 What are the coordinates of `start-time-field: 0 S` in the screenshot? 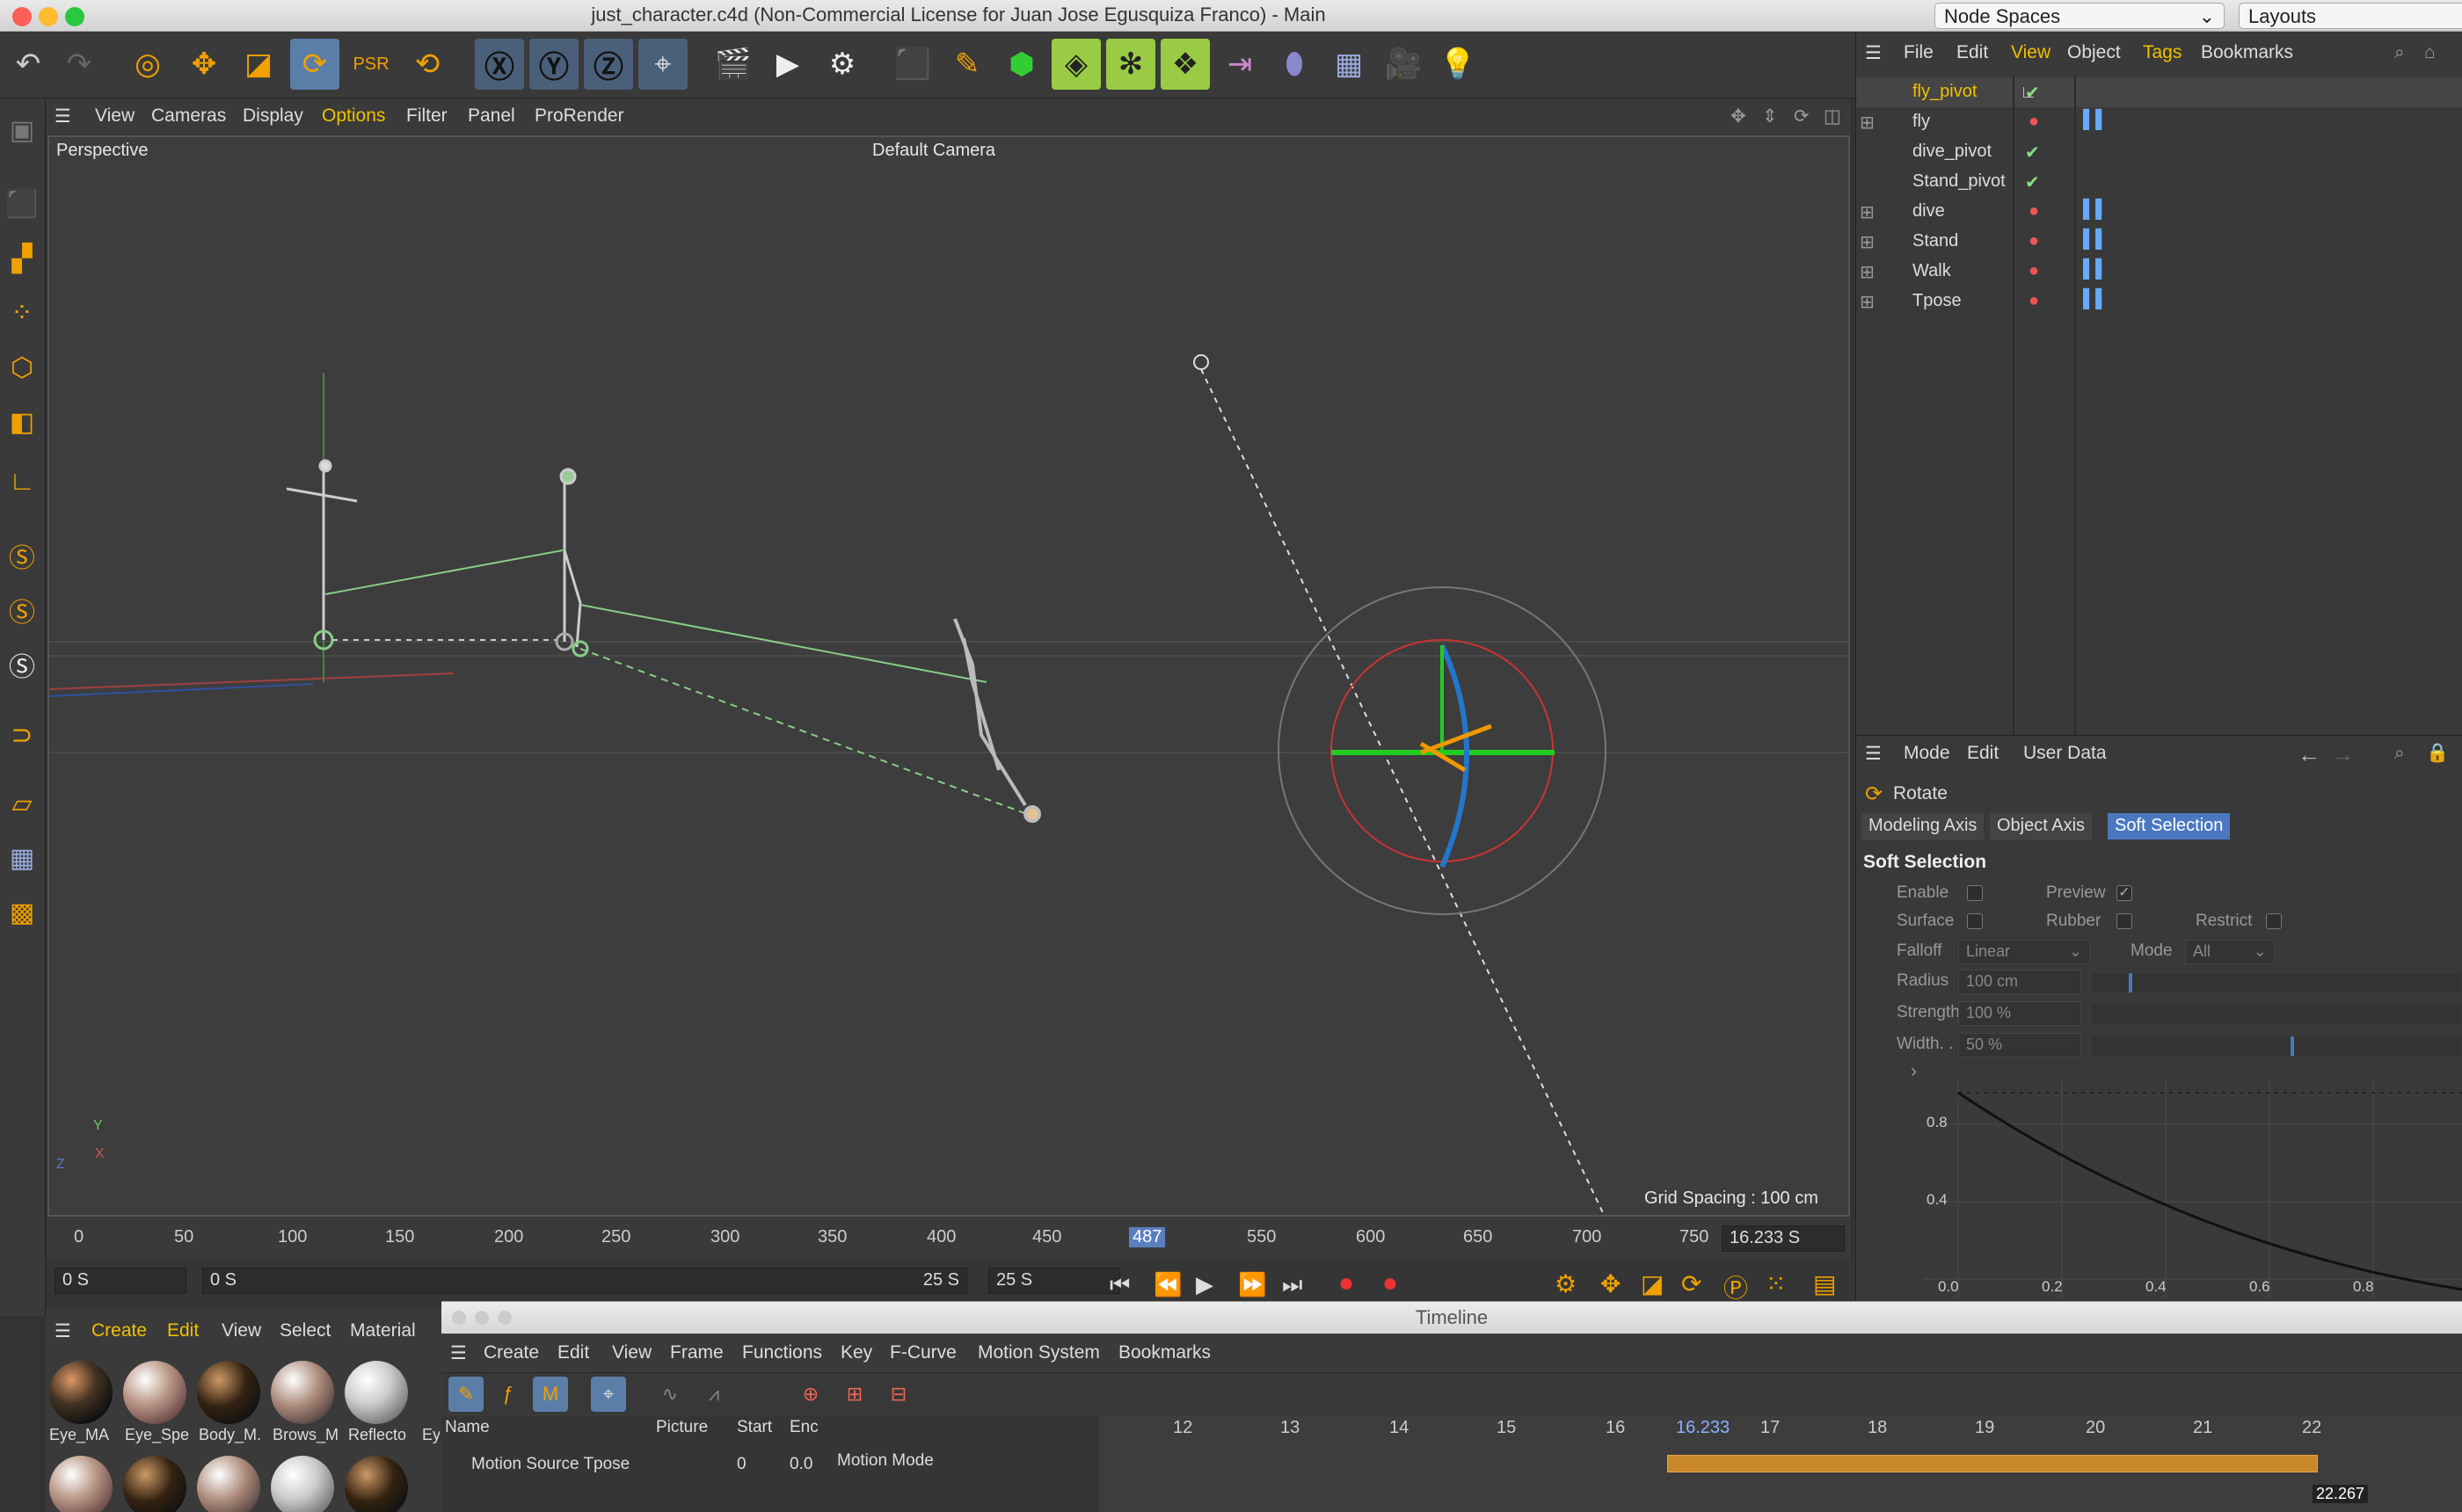 It's located at (120, 1281).